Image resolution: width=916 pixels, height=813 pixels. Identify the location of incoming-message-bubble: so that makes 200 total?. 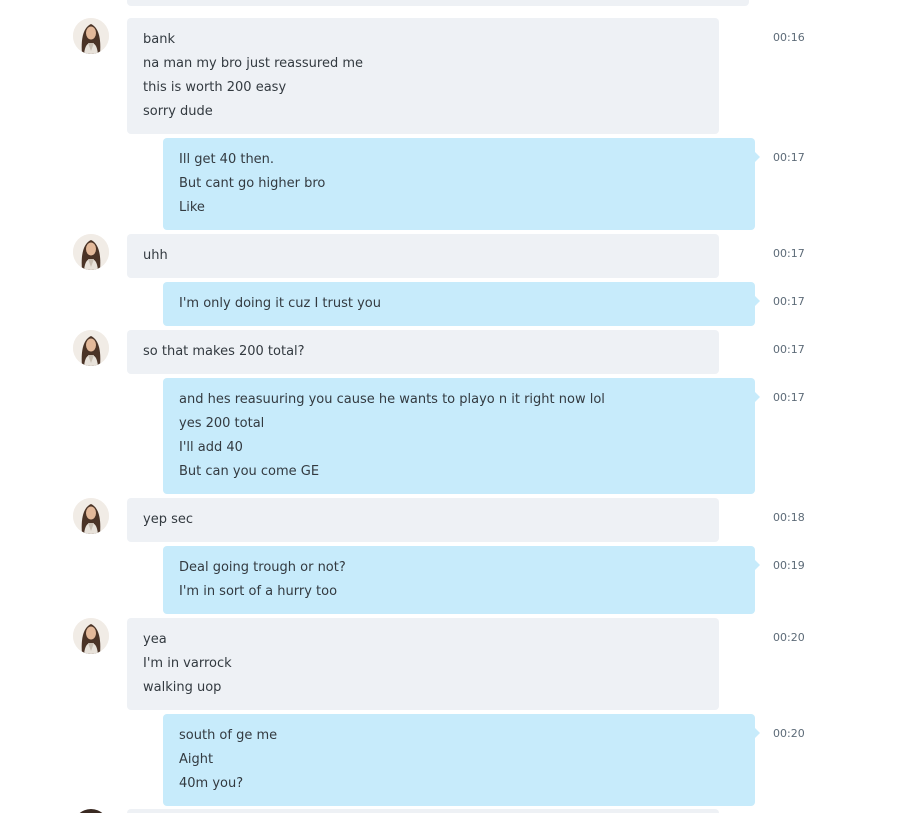
(423, 352).